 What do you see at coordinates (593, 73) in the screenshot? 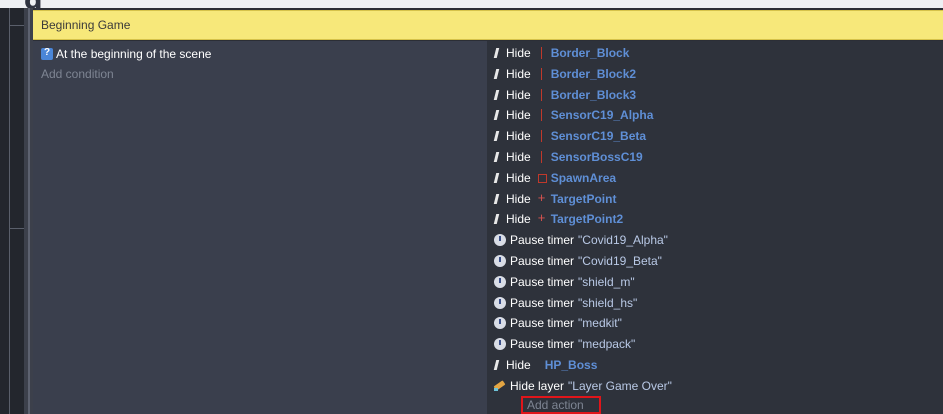
I see `action-object-name: Border_Block2` at bounding box center [593, 73].